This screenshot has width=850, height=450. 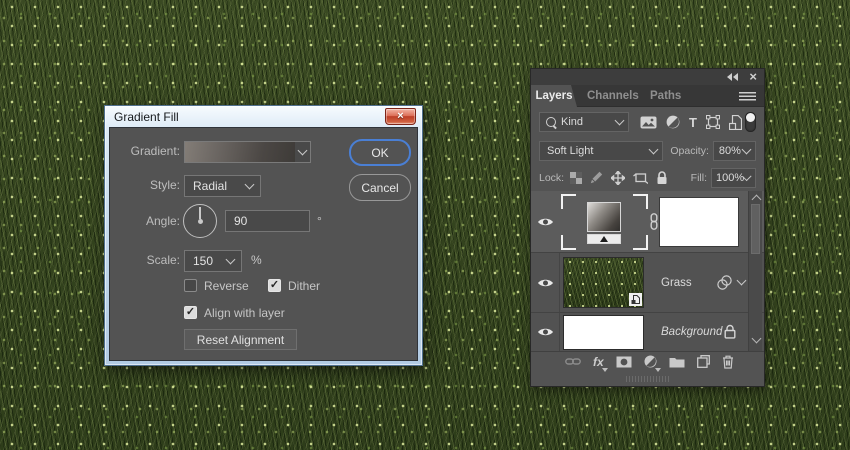 What do you see at coordinates (647, 77) in the screenshot?
I see `panel-top-strip: ×` at bounding box center [647, 77].